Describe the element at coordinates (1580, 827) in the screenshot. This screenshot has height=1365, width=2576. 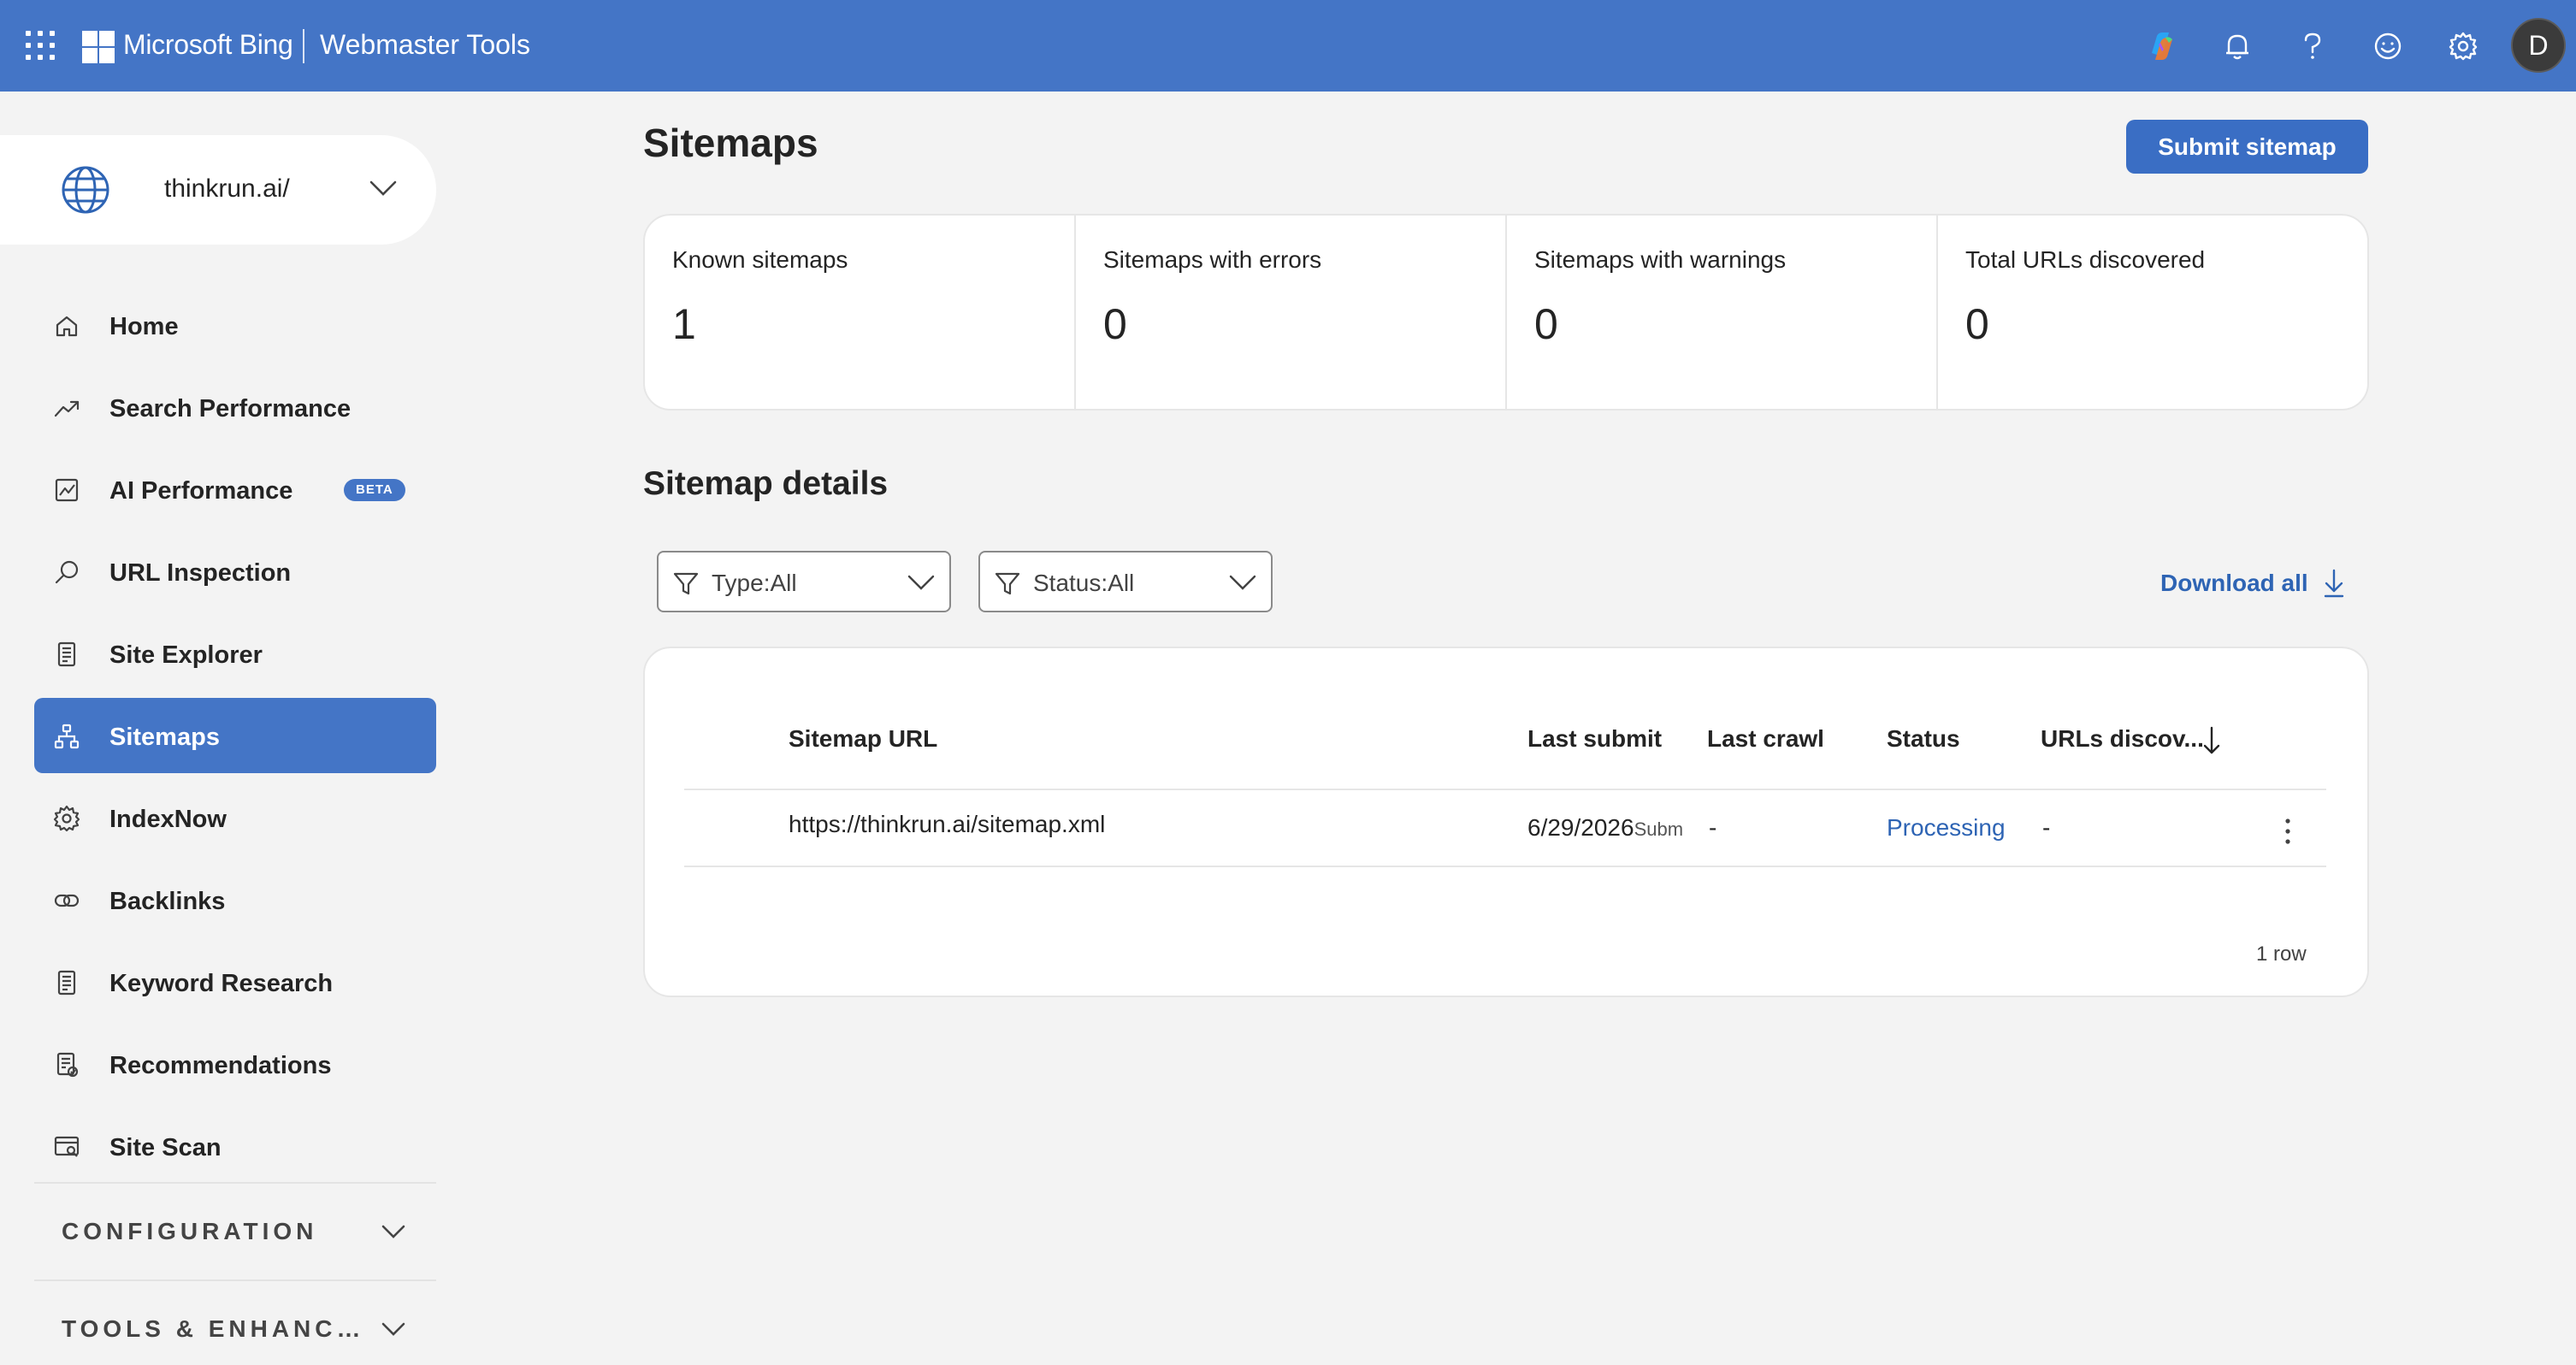
I see `last-submit-date: 6/29/2026` at that location.